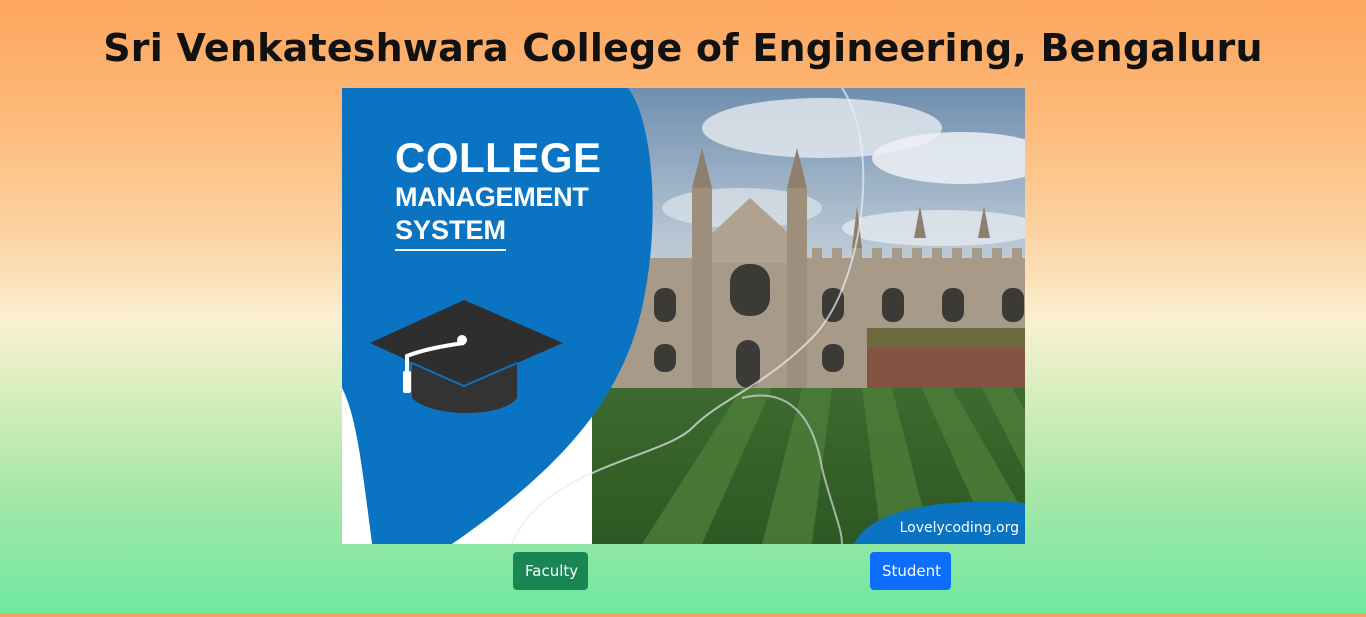 Image resolution: width=1366 pixels, height=617 pixels. What do you see at coordinates (910, 571) in the screenshot?
I see `student-button: Student` at bounding box center [910, 571].